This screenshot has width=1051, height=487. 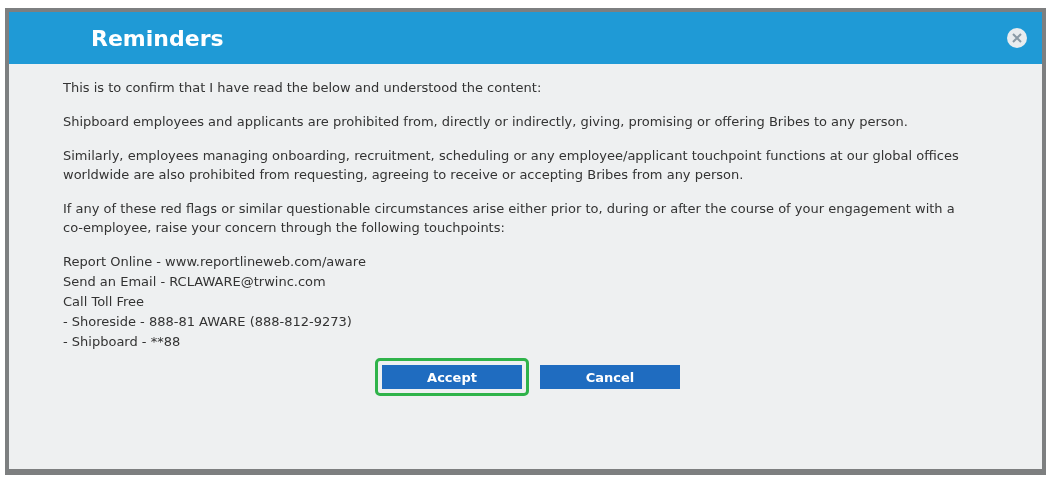 I want to click on contact-line: Call Toll Free, so click(x=104, y=302).